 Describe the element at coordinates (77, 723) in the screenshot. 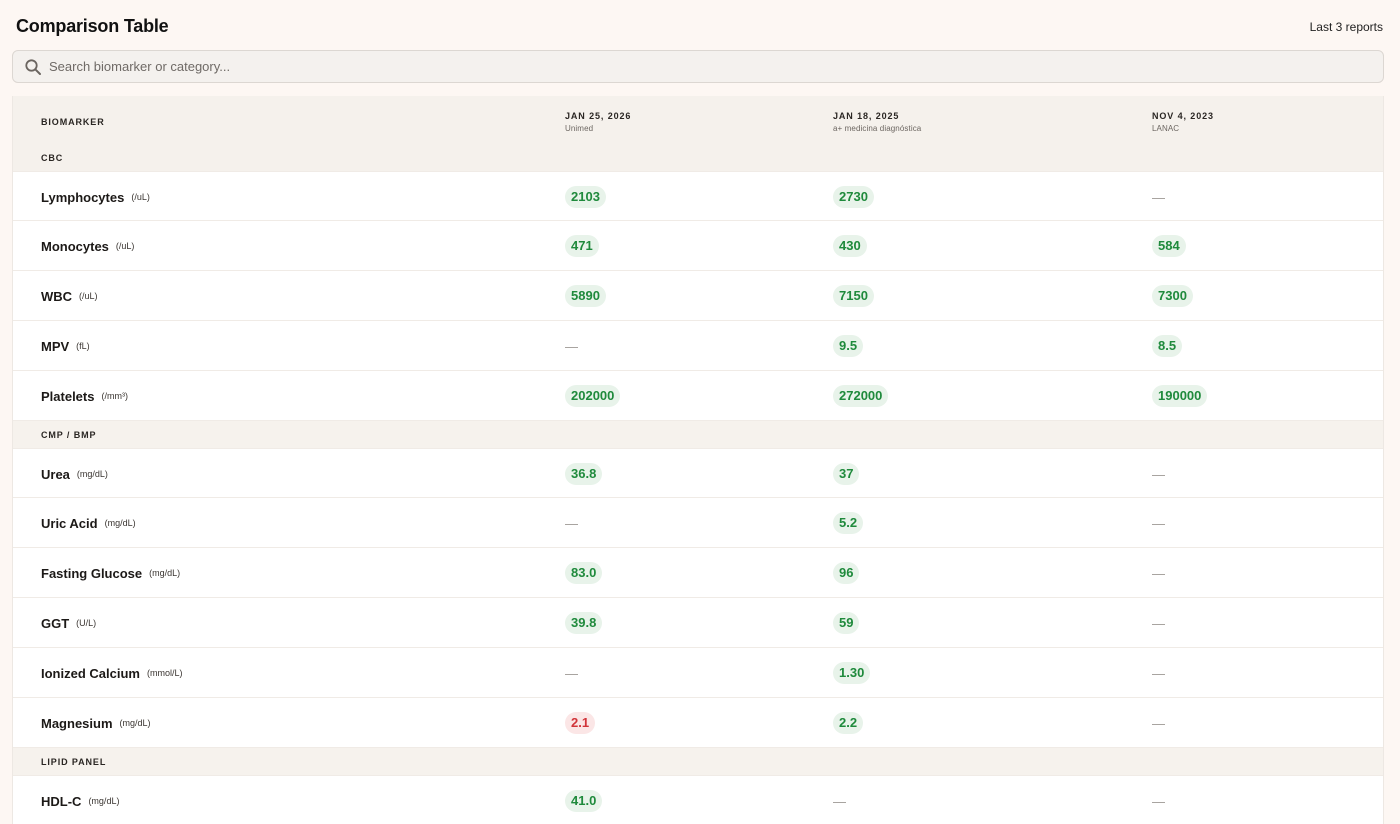

I see `biomarker-name: Magnesium` at that location.